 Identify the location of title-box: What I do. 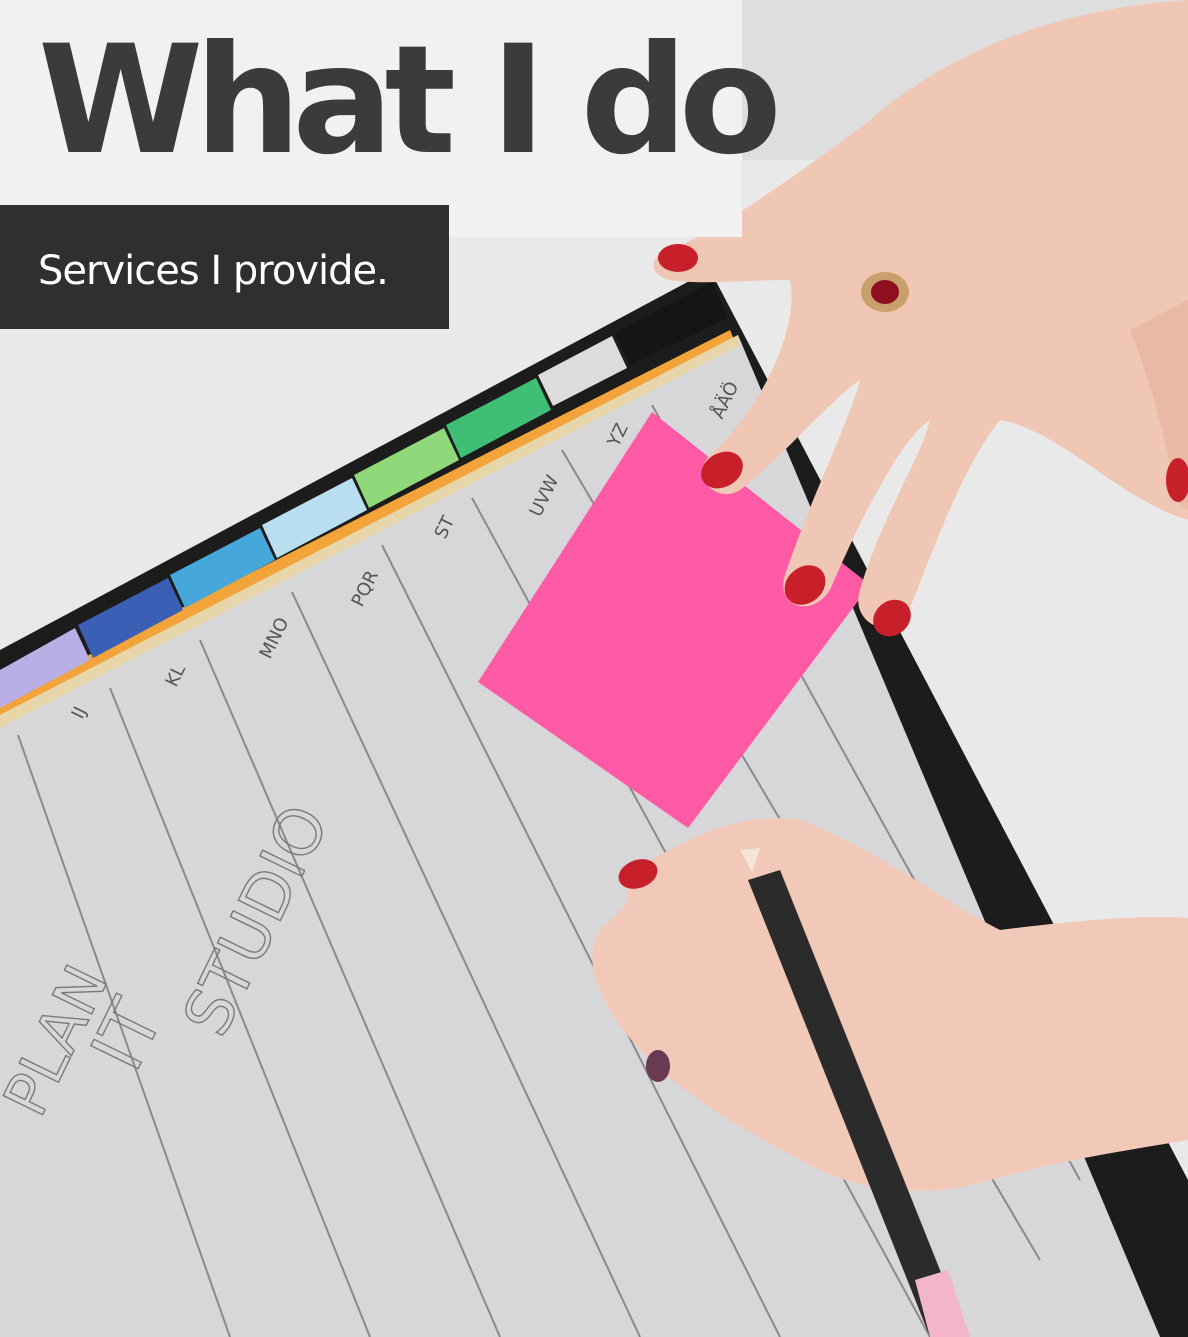
(391, 118).